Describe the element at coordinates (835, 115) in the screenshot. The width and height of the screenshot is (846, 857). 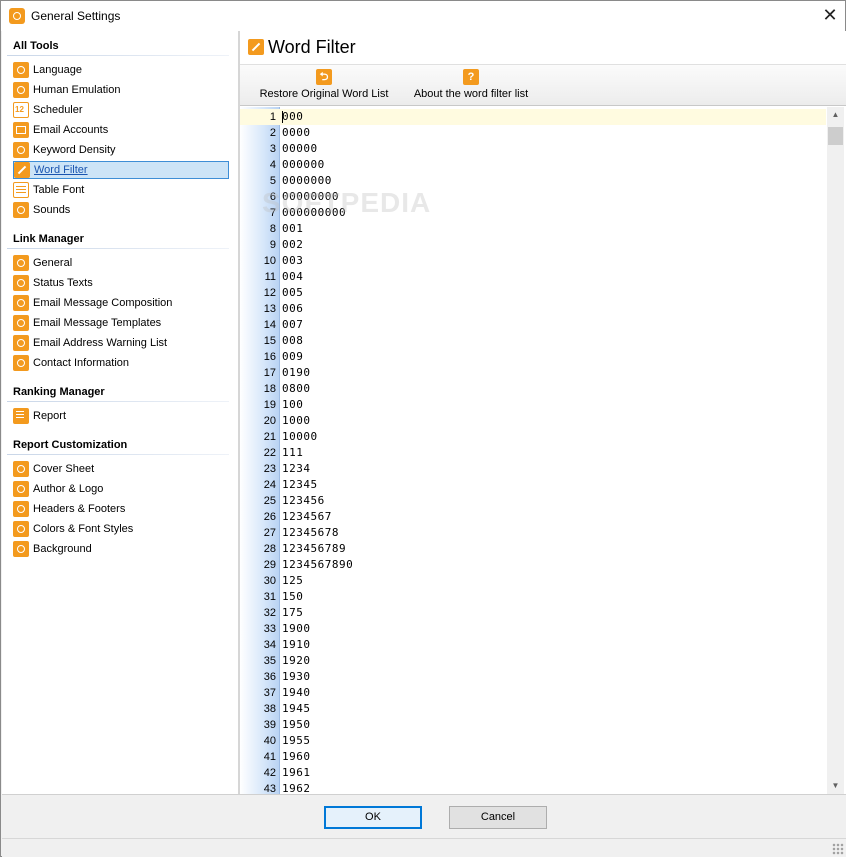
I see `scroll-up-arrow-icon: ▲` at that location.